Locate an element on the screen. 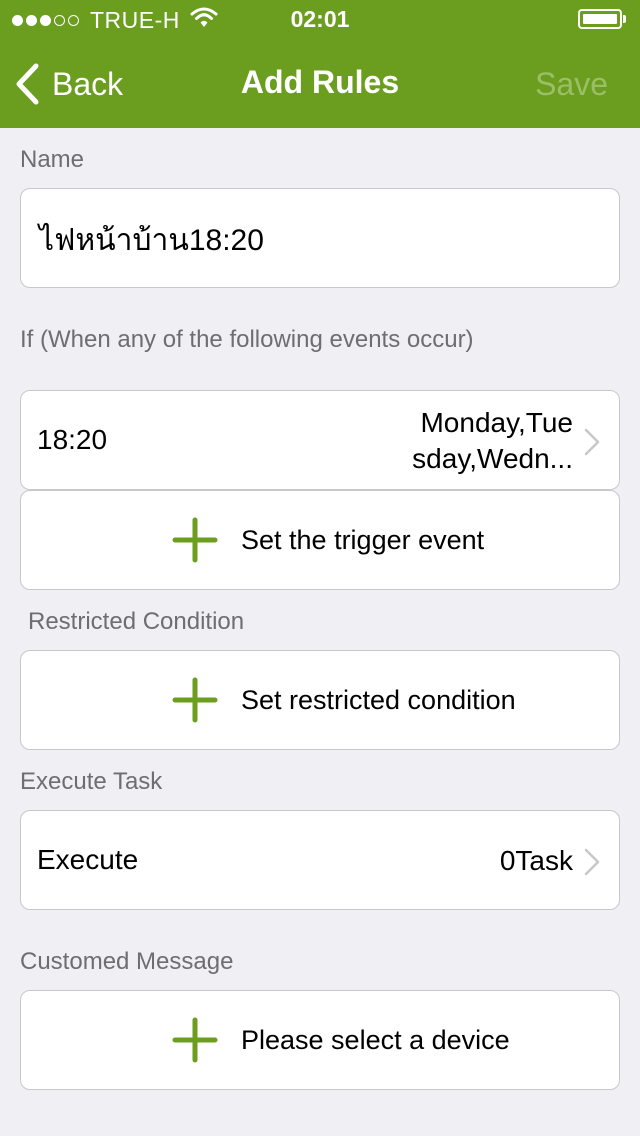  battery-tip is located at coordinates (624, 19).